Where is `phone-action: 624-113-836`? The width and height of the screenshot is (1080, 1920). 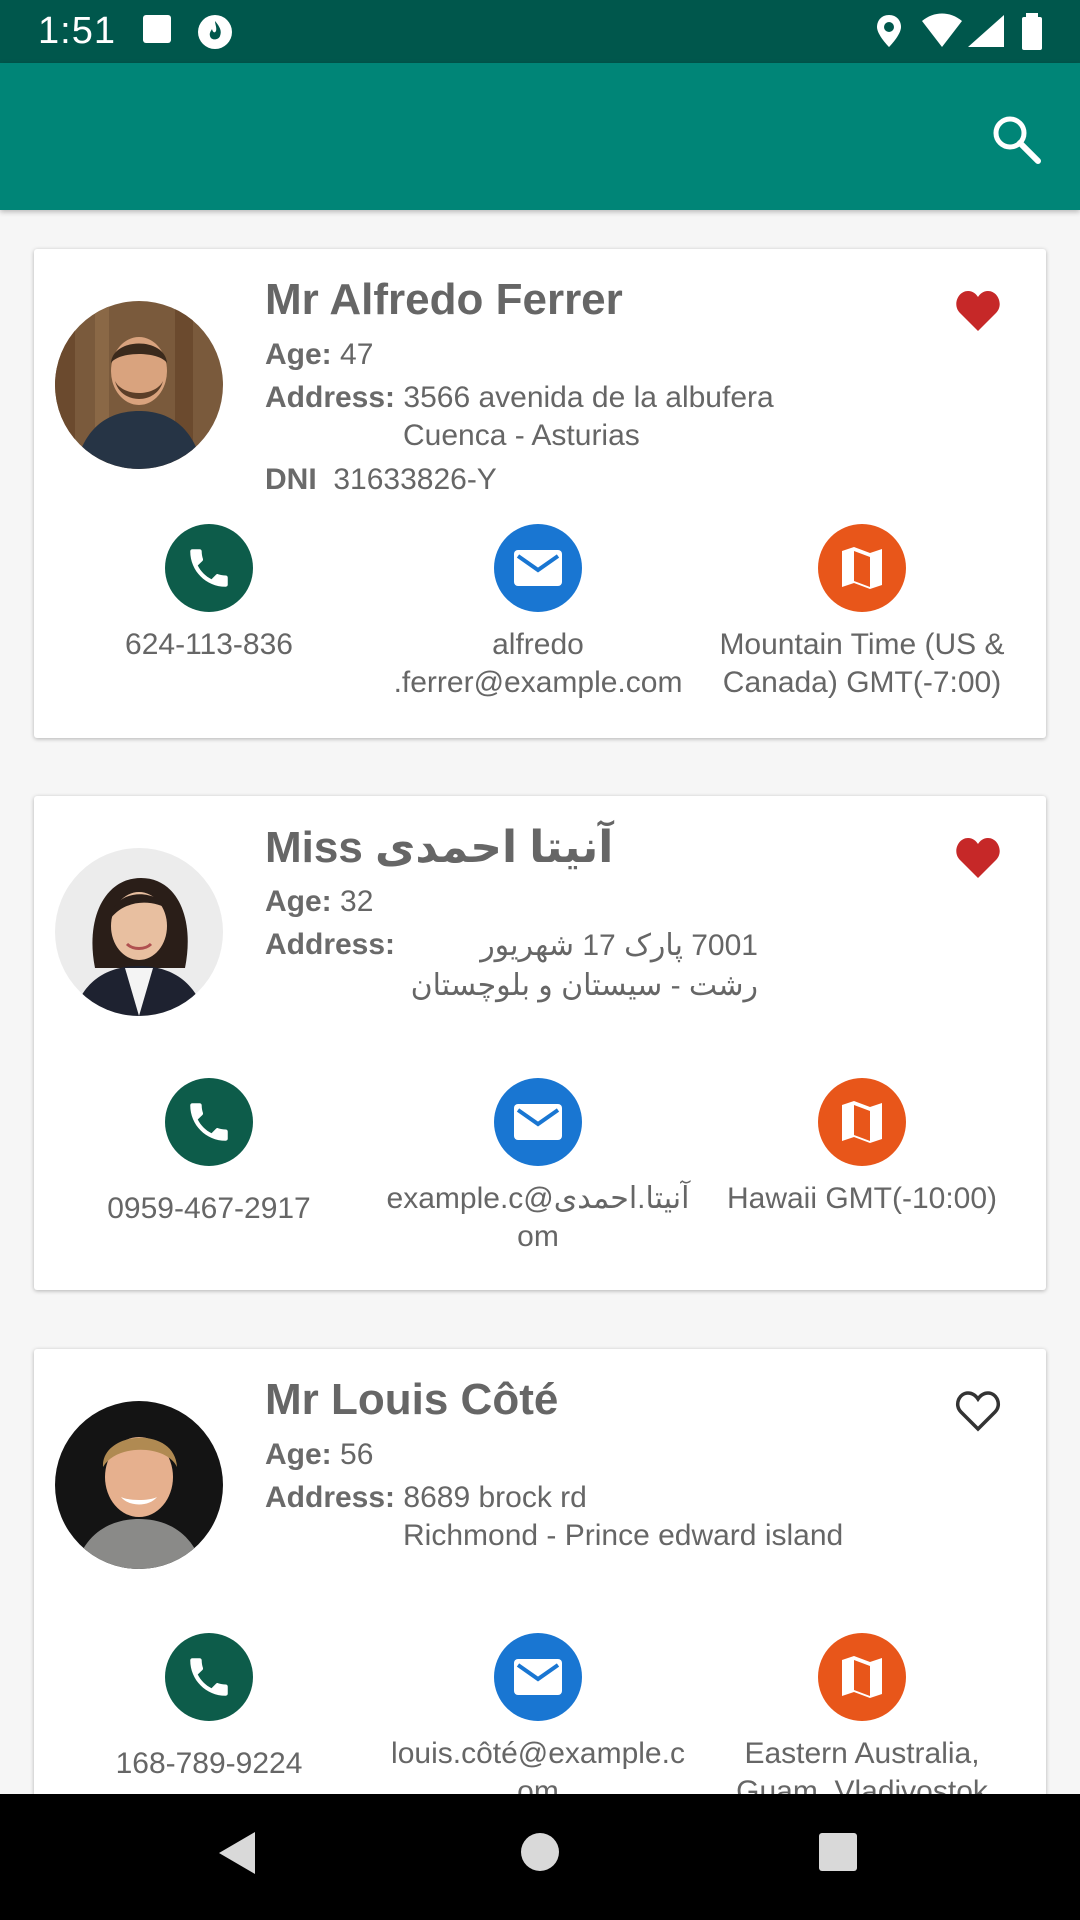 phone-action: 624-113-836 is located at coordinates (209, 594).